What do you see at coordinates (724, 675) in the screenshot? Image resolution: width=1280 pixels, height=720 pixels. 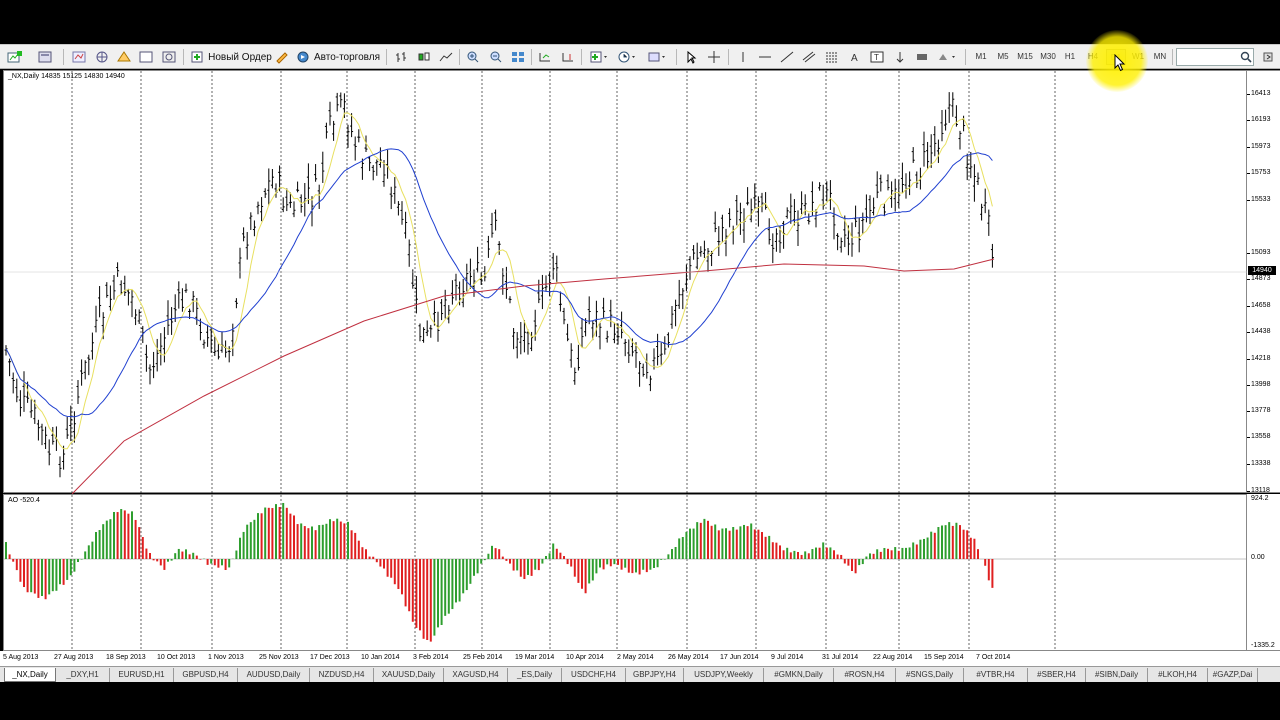 I see `chart-tab: USDJPY,Weekly` at bounding box center [724, 675].